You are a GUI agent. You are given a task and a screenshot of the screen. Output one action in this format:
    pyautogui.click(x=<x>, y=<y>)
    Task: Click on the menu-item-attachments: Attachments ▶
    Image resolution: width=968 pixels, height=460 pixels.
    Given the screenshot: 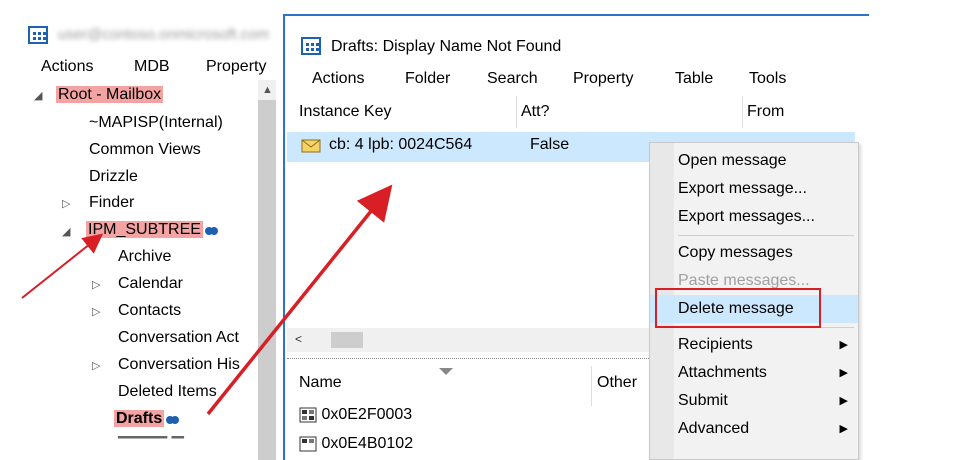 What is the action you would take?
    pyautogui.click(x=754, y=373)
    